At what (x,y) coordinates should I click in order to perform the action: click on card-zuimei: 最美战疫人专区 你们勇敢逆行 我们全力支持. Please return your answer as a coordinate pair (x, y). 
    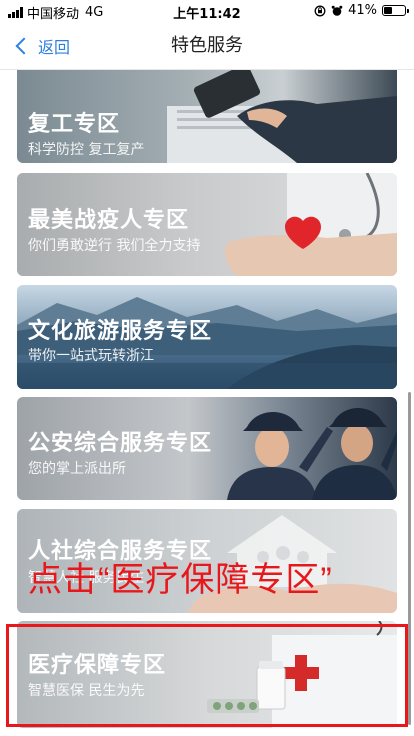
    Looking at the image, I should click on (207, 224).